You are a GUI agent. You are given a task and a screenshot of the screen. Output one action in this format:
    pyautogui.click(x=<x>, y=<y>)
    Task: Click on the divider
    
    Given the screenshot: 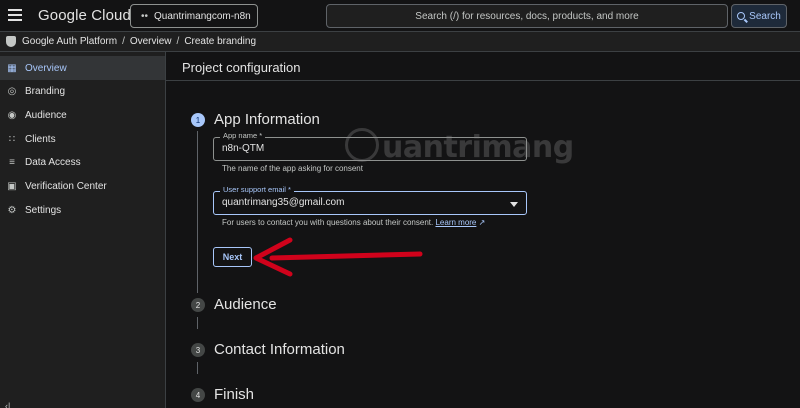 What is the action you would take?
    pyautogui.click(x=483, y=80)
    